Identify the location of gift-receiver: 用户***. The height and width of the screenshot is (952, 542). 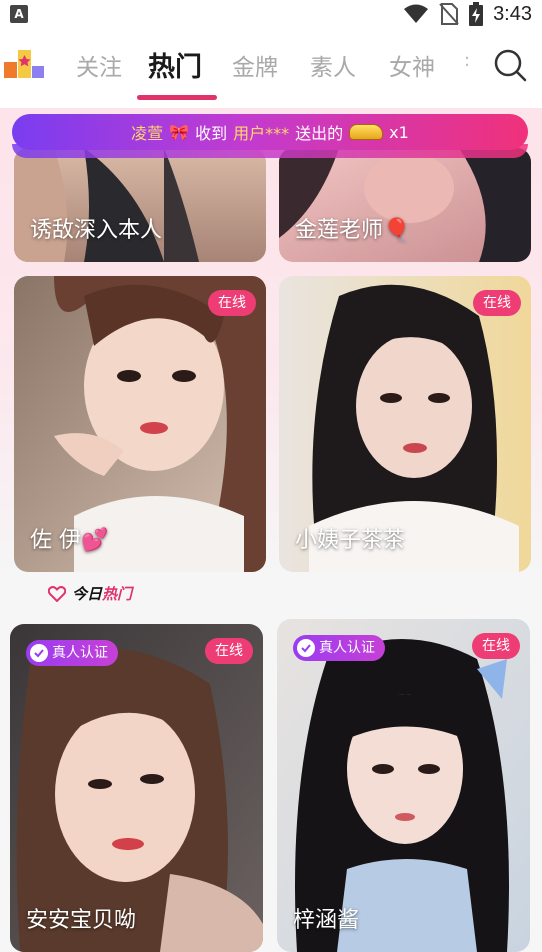
(261, 133).